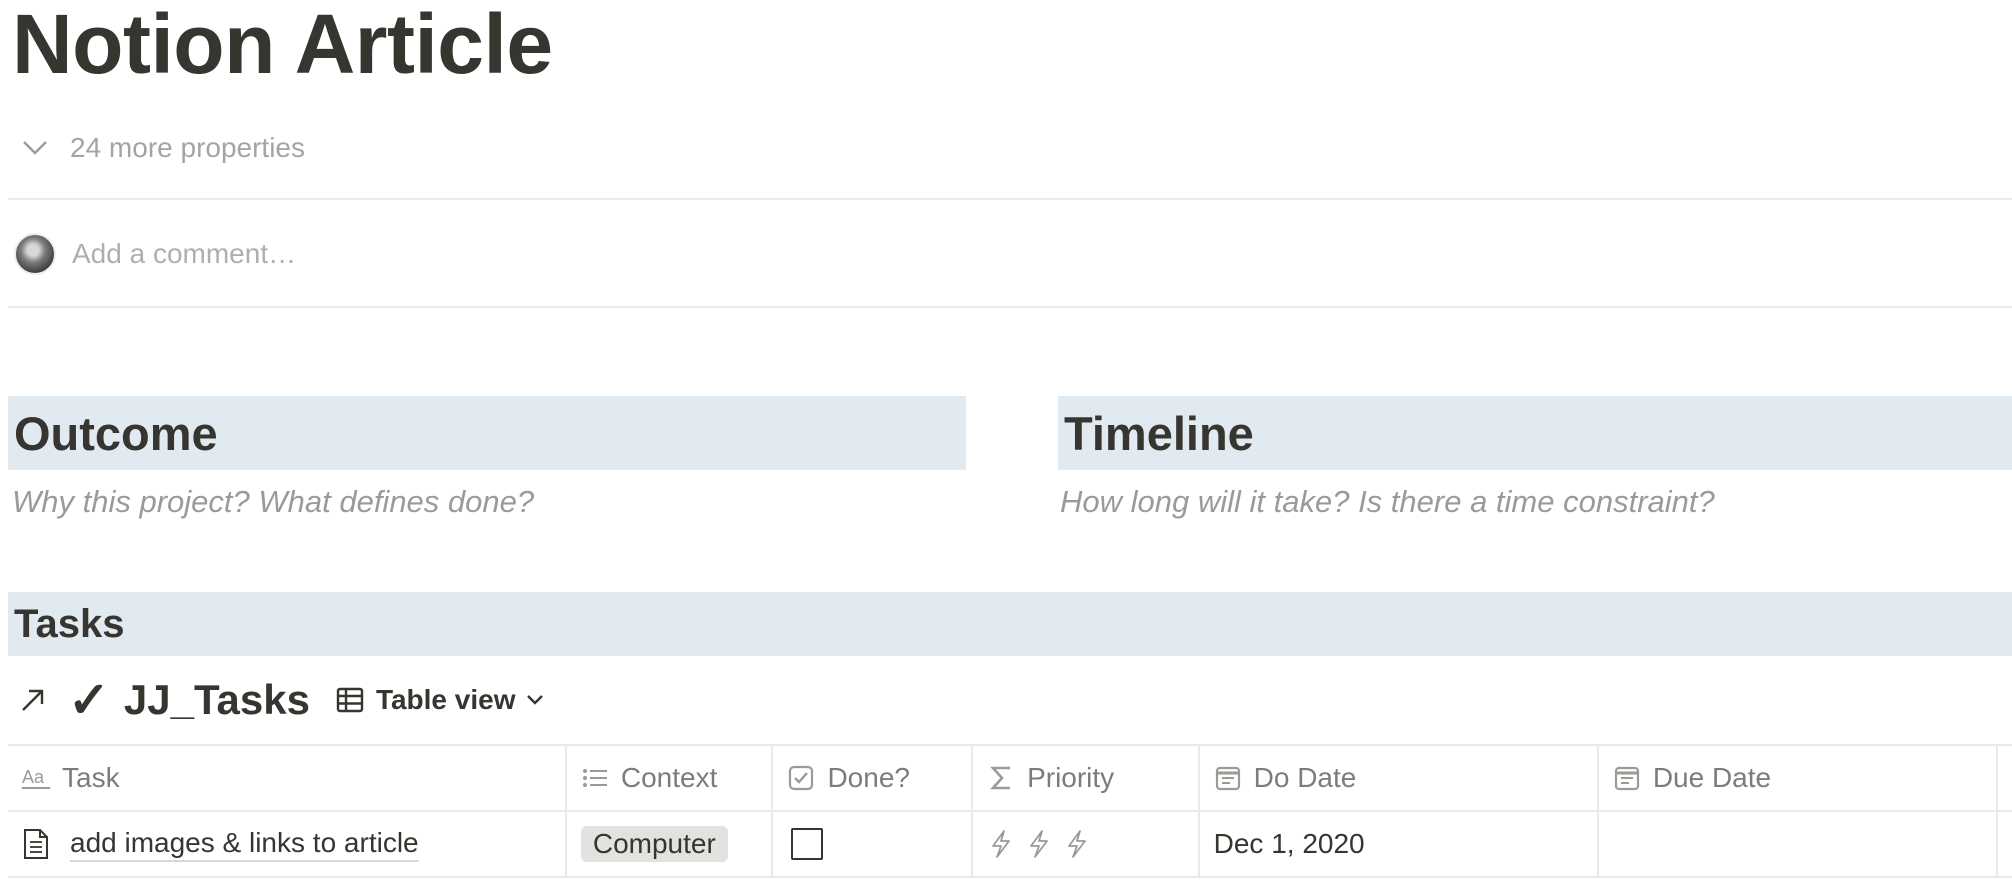 This screenshot has width=2012, height=880. Describe the element at coordinates (188, 147) in the screenshot. I see `more-properties-label: 24 more properties` at that location.